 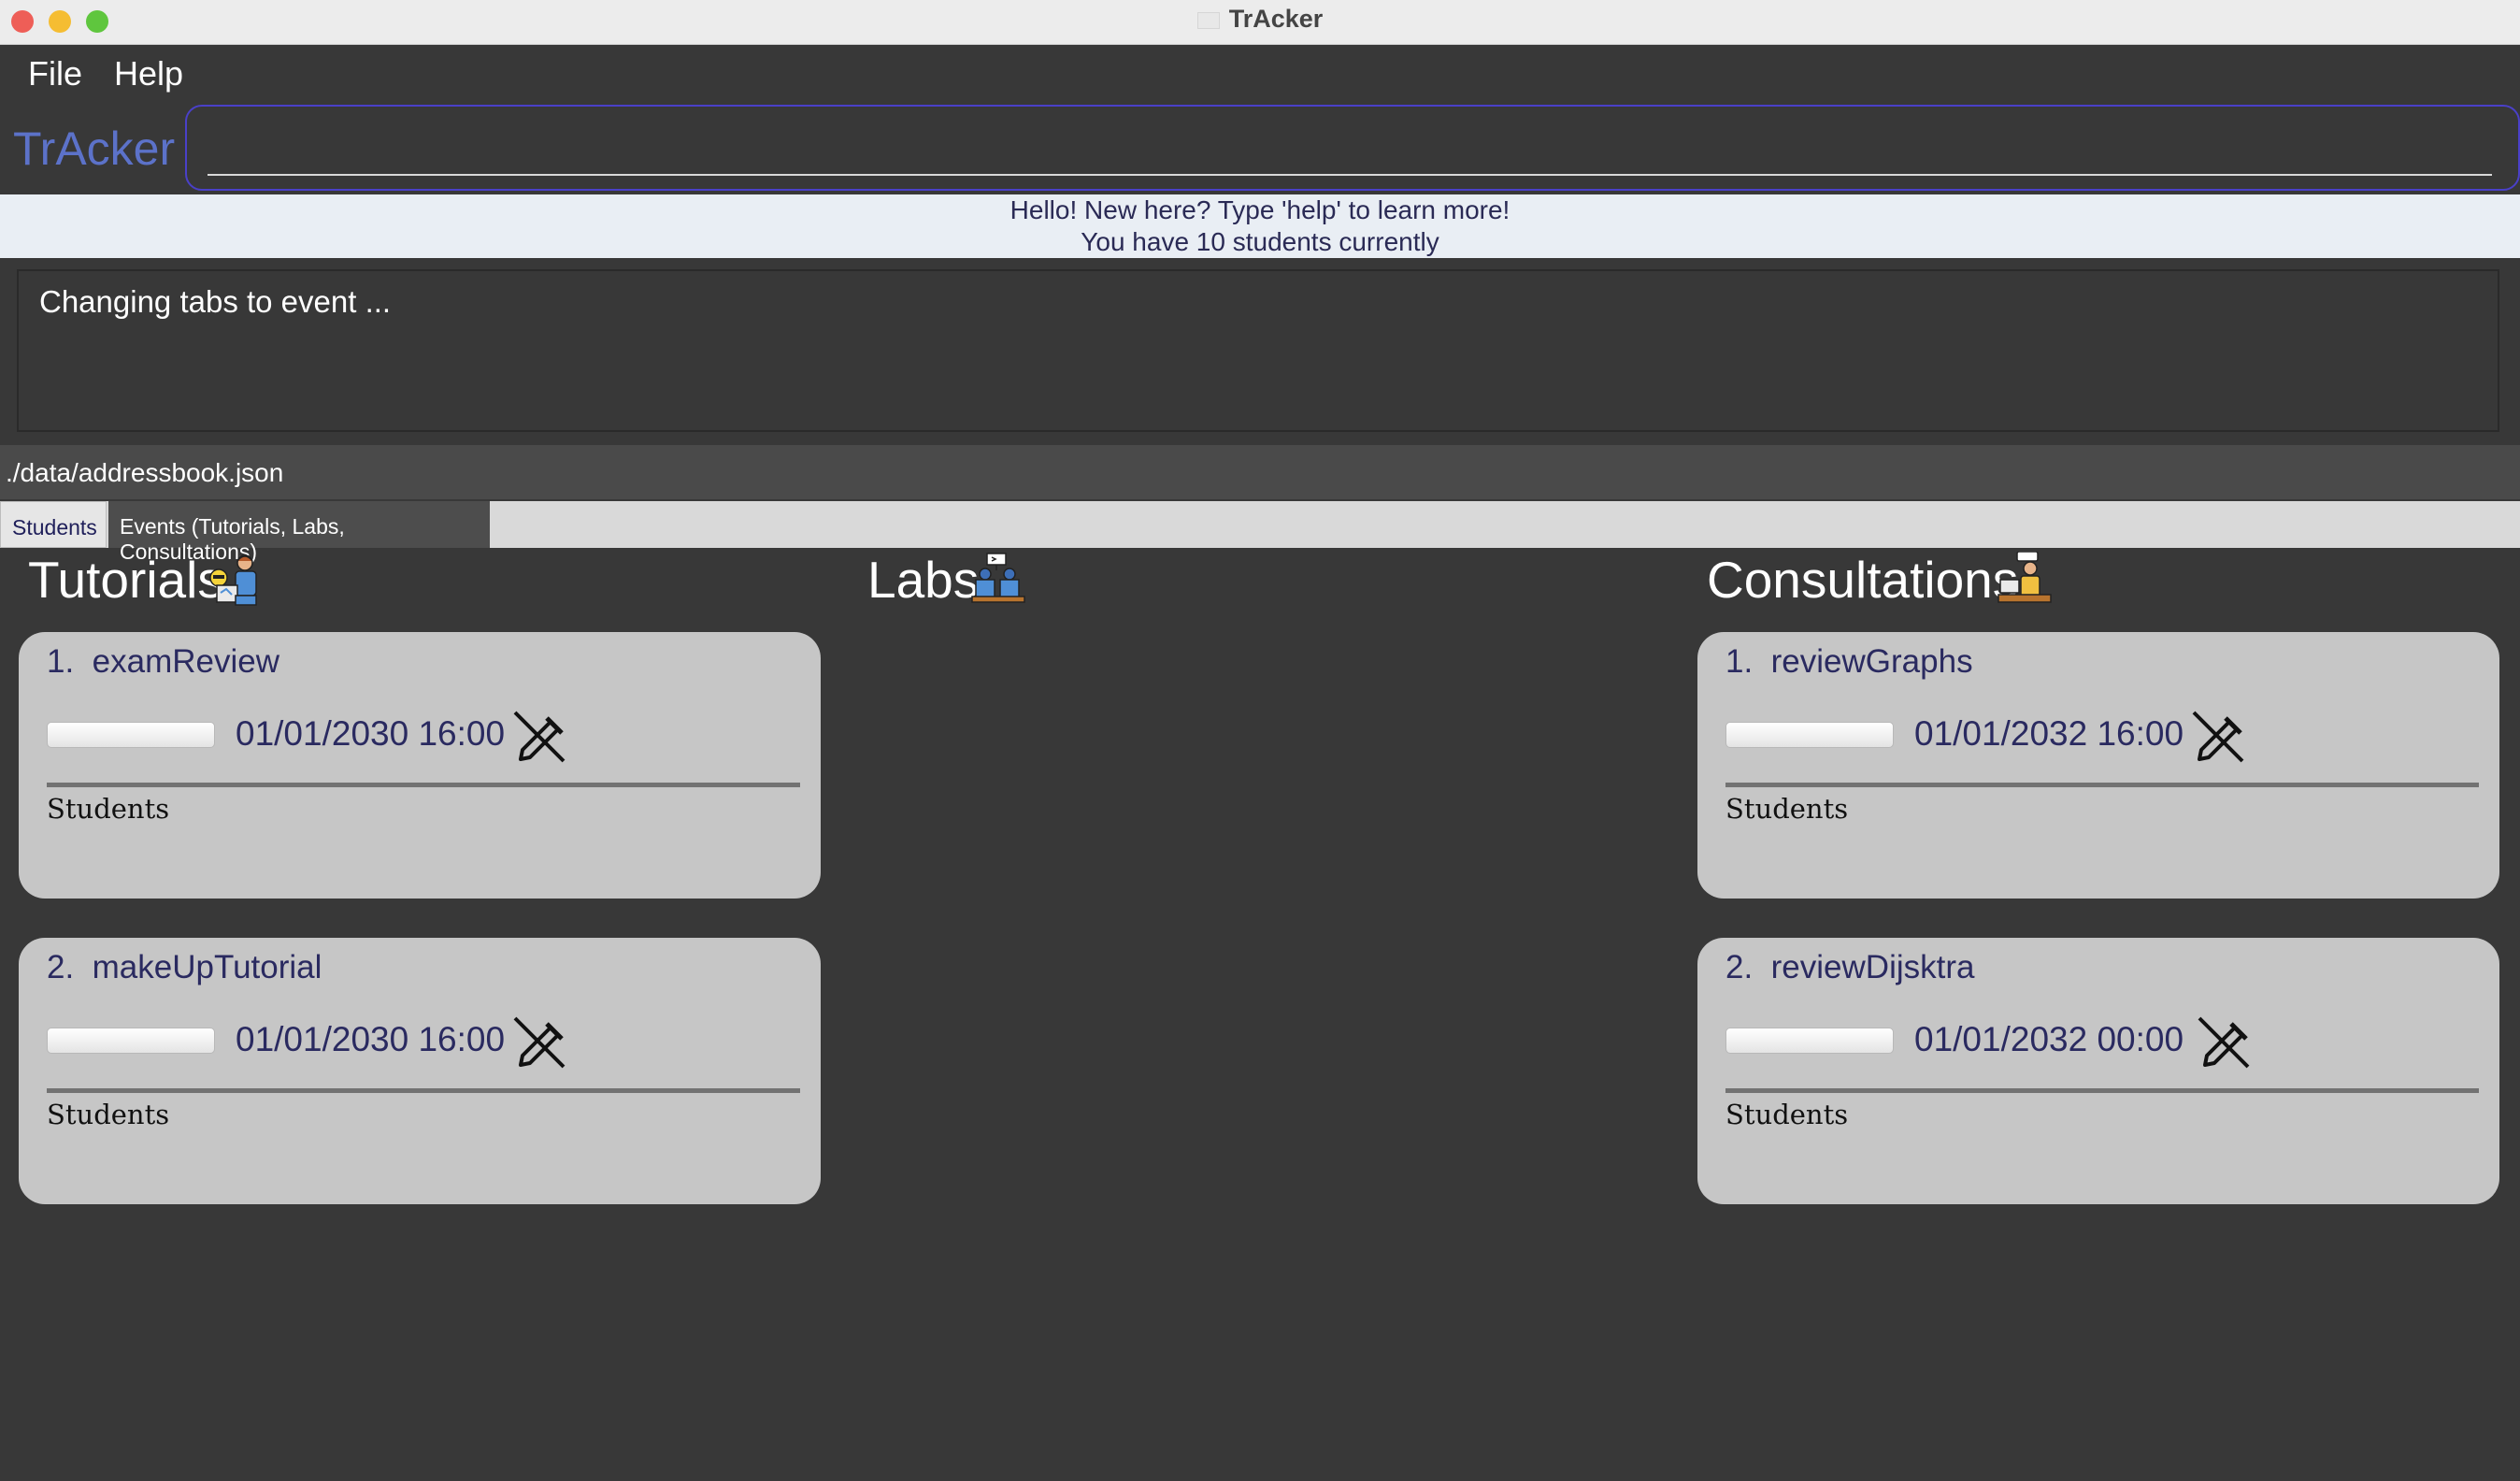 I want to click on command-box, so click(x=1352, y=148).